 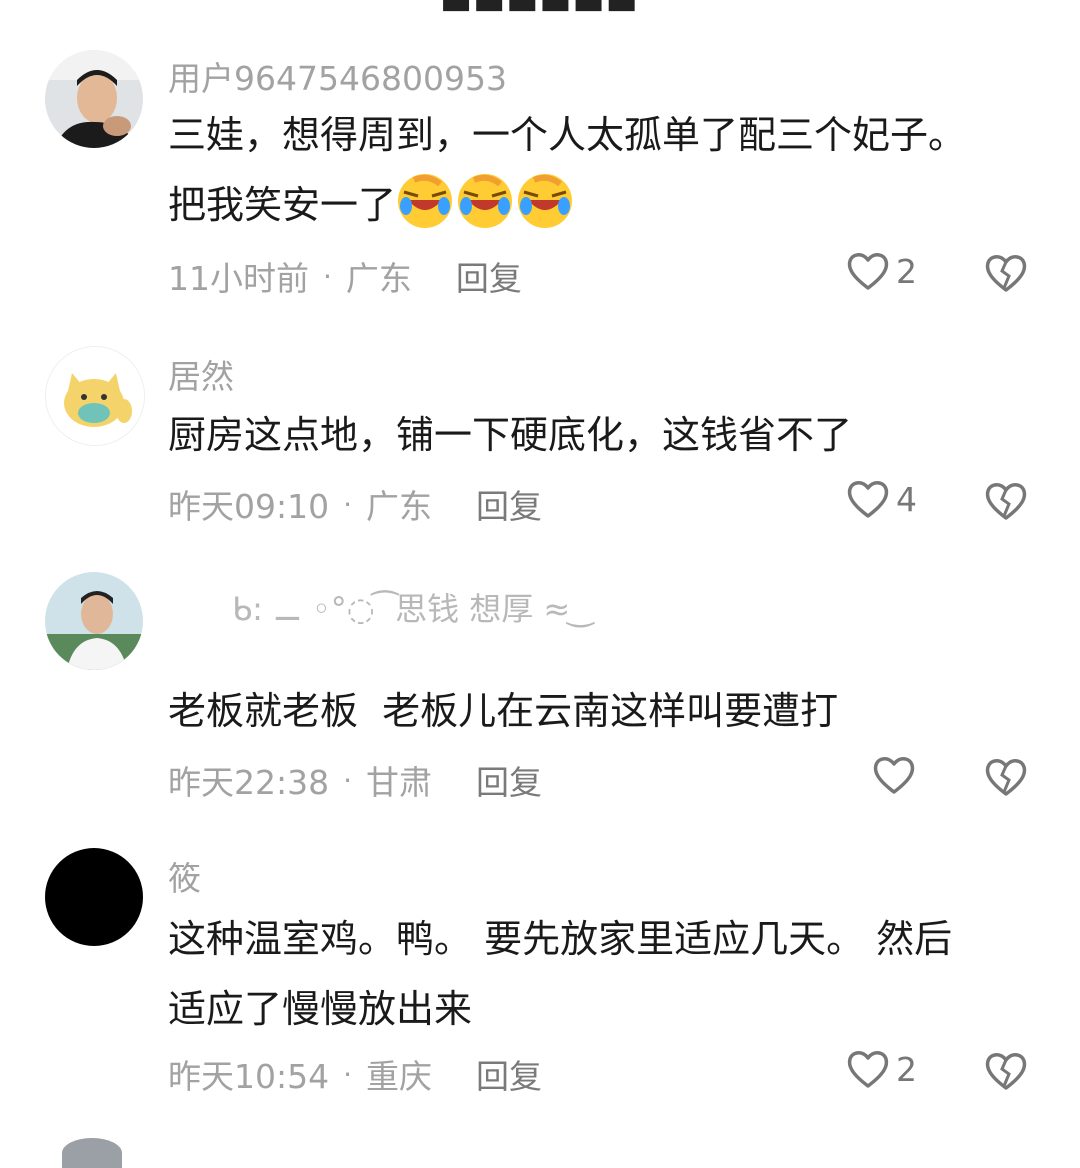 What do you see at coordinates (906, 499) in the screenshot?
I see `like-count: 4` at bounding box center [906, 499].